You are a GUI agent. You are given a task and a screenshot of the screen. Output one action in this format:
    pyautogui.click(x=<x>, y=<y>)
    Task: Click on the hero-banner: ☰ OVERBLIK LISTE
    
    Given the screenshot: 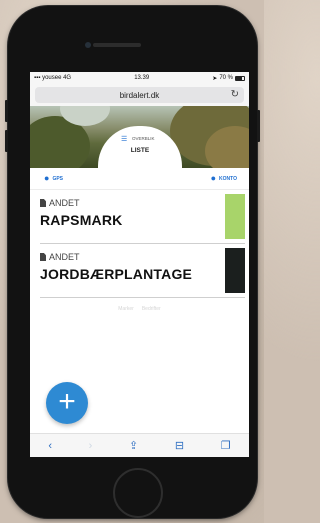 What is the action you would take?
    pyautogui.click(x=139, y=137)
    